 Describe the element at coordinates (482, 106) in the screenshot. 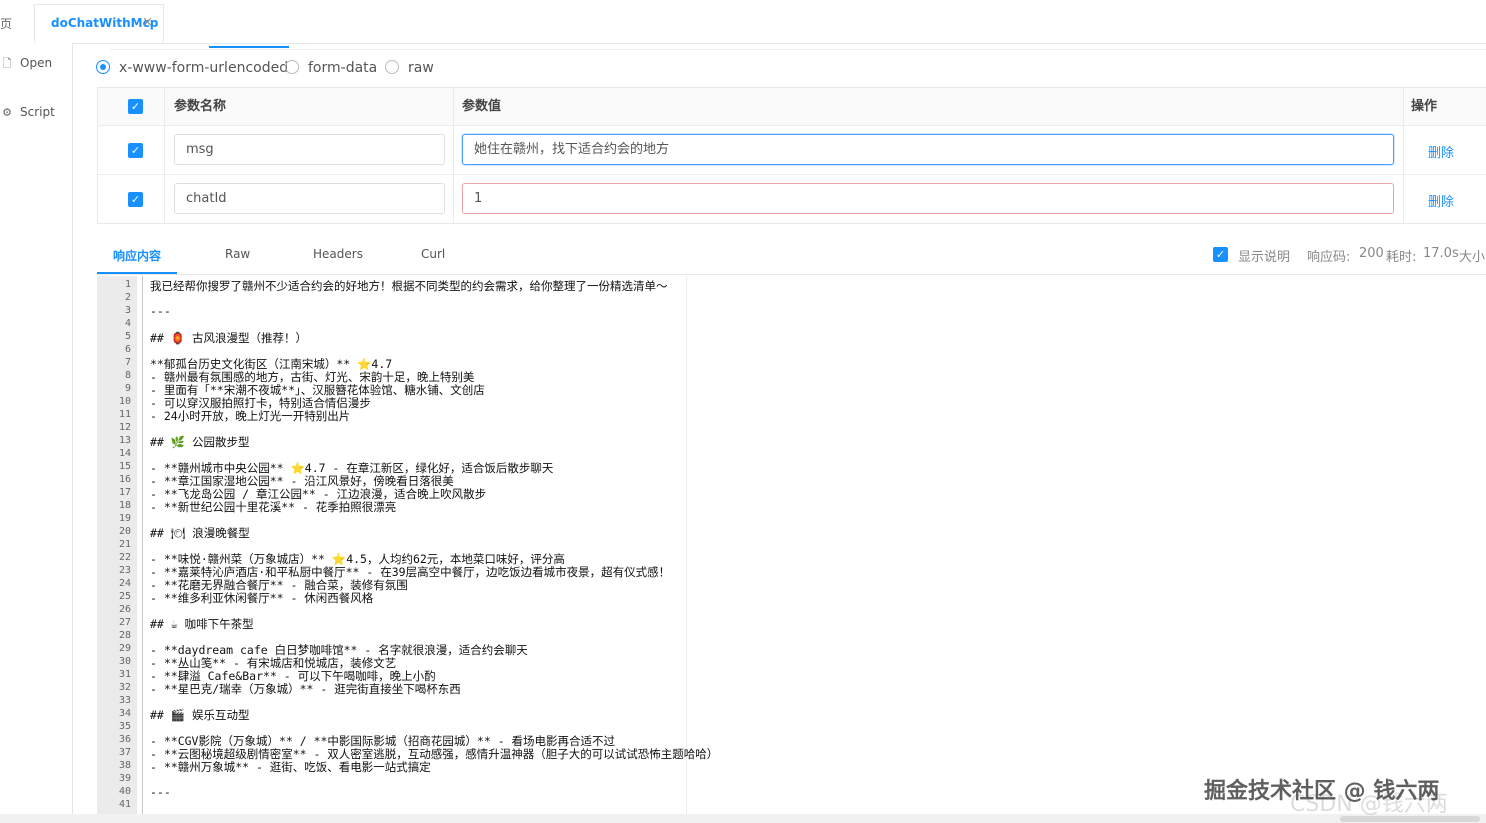

I see `header-param-value: 参数值` at that location.